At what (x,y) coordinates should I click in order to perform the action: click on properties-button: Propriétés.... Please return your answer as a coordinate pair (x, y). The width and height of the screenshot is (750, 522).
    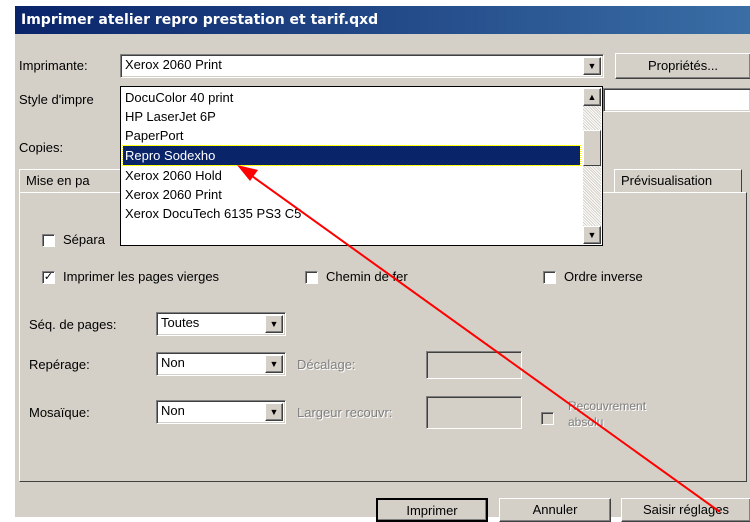
    Looking at the image, I should click on (682, 66).